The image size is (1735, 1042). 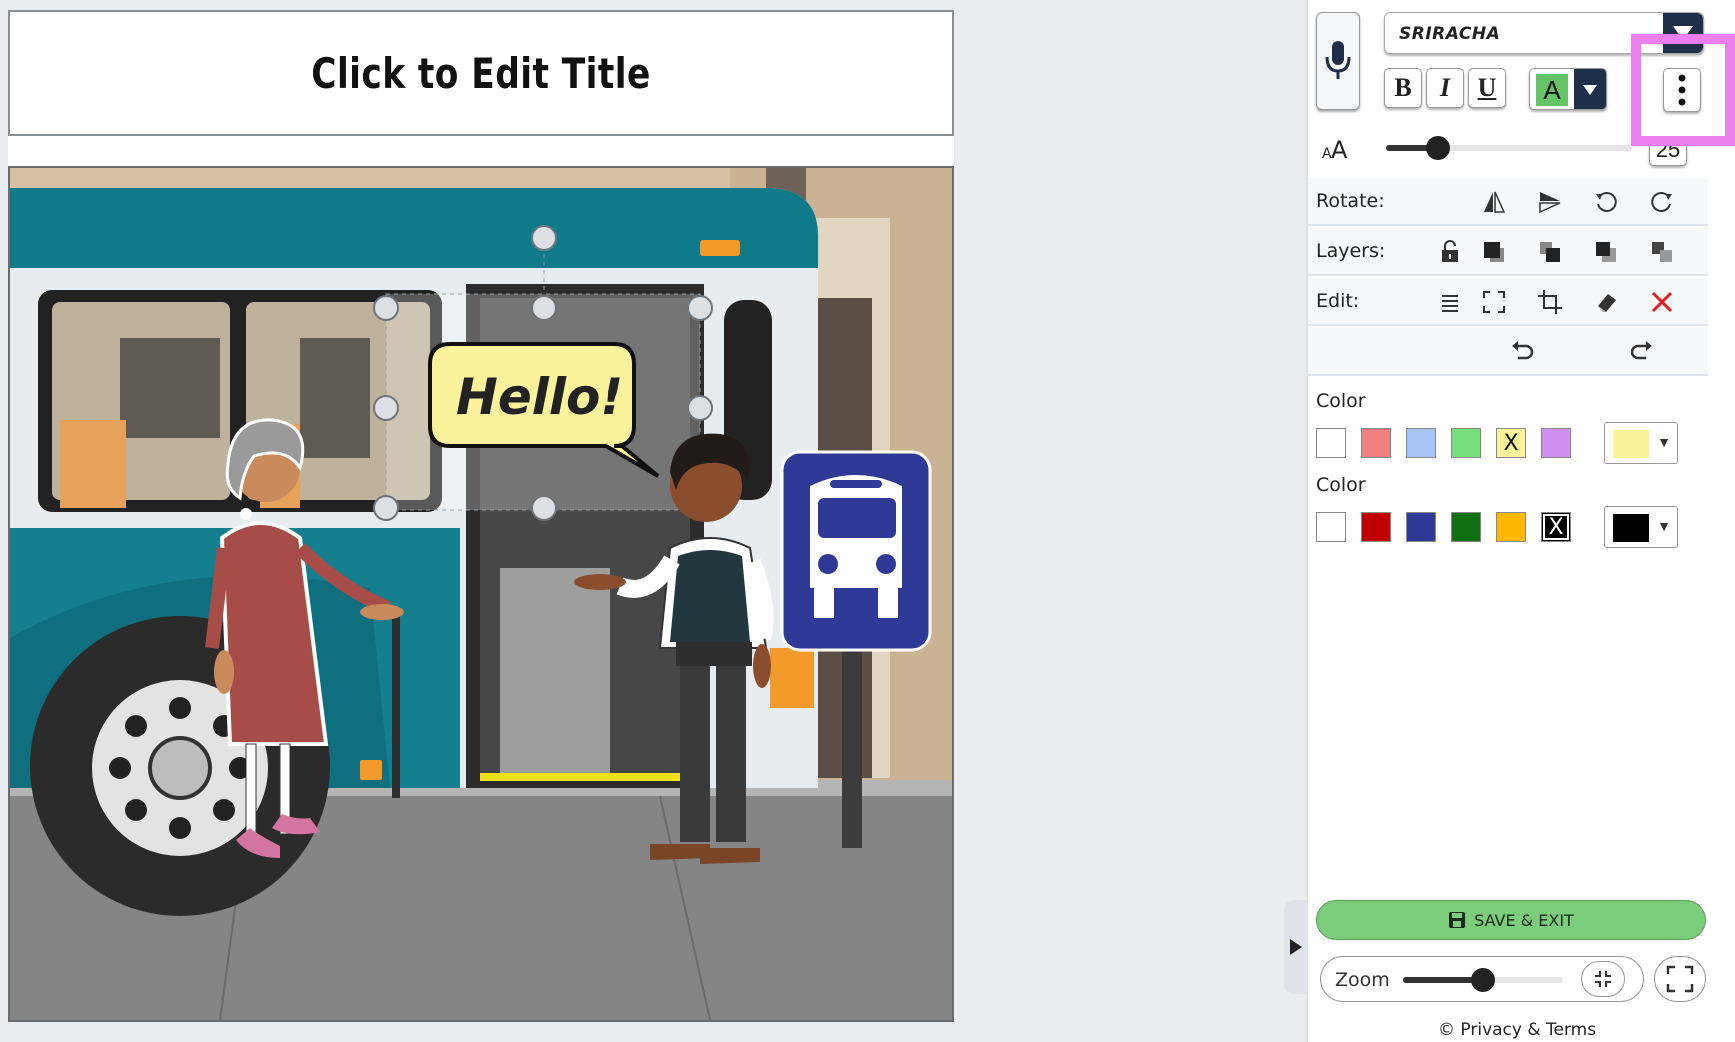 I want to click on collapse-panel-tab, so click(x=1296, y=947).